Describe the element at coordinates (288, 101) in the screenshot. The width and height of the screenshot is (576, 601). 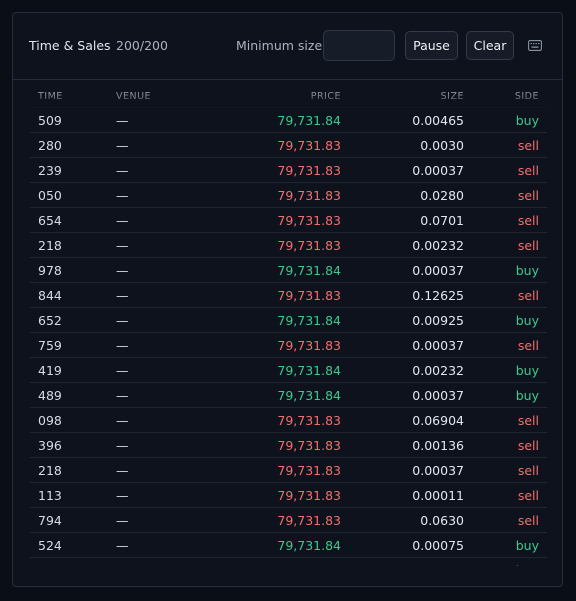
I see `scroll-fade` at that location.